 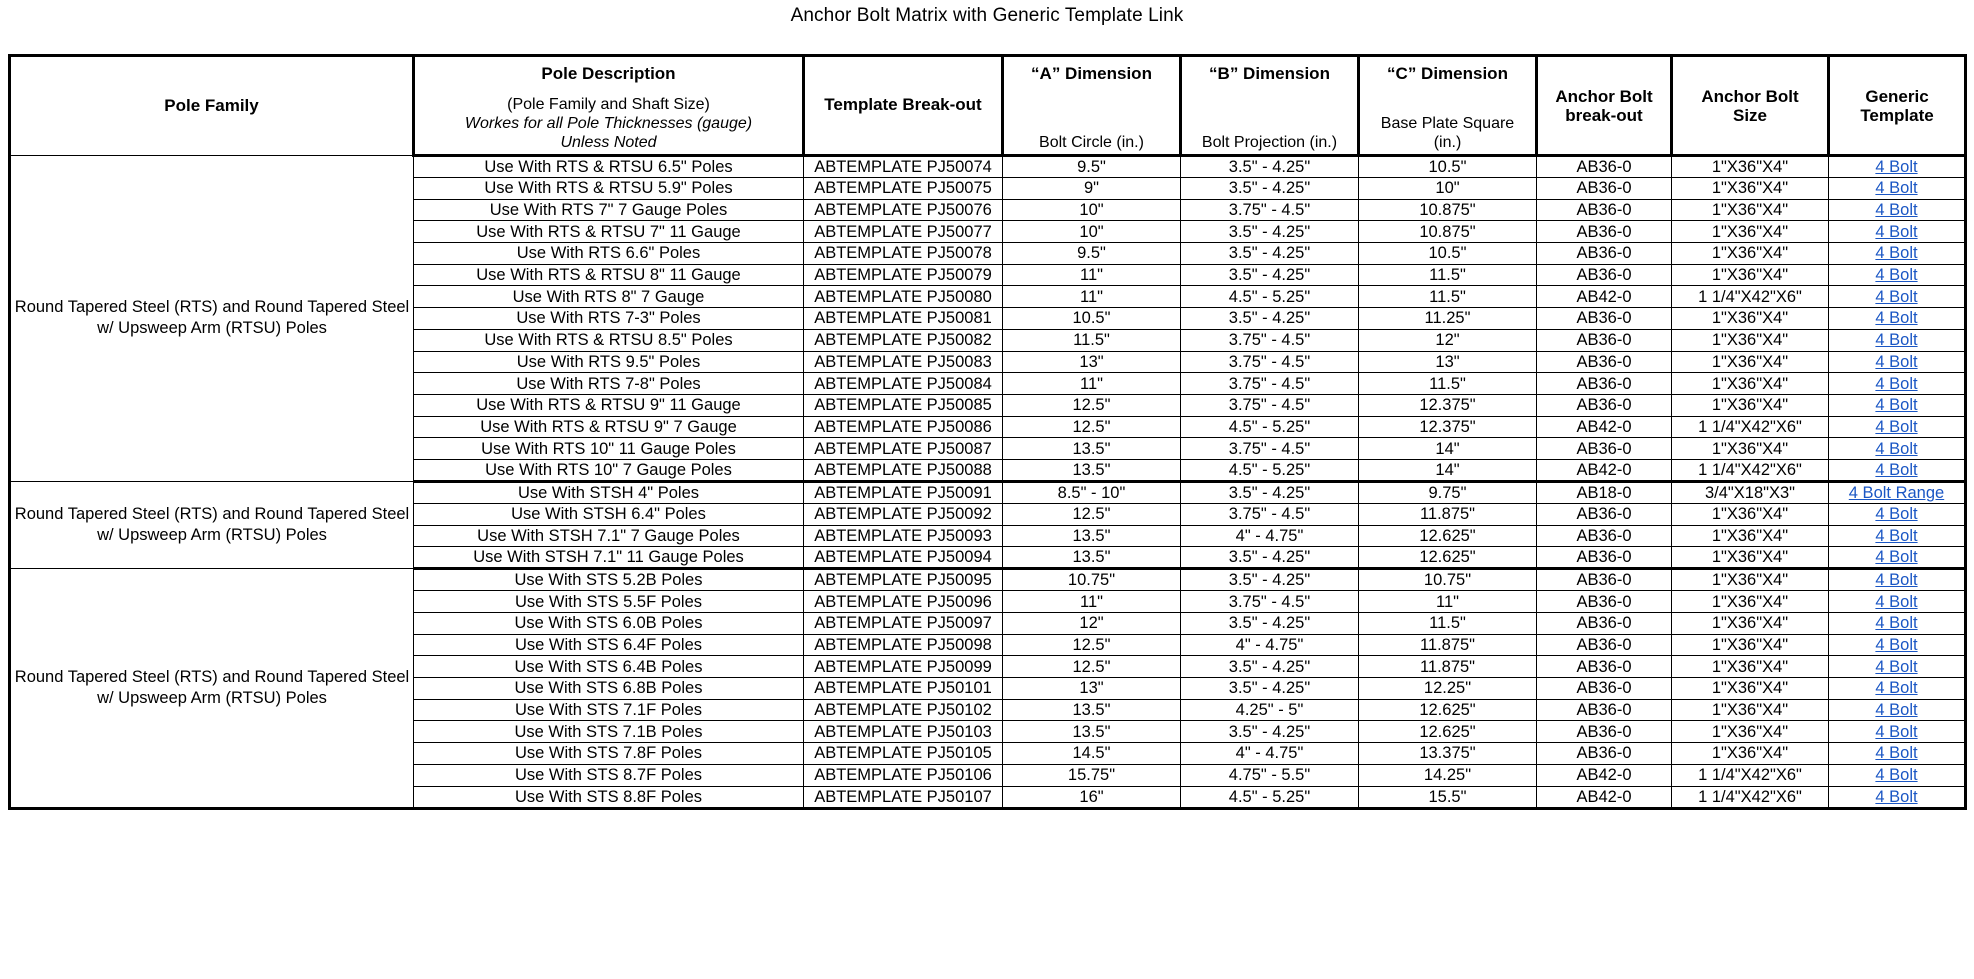 I want to click on generic-template-link: 4 Bolt Range, so click(x=1896, y=493).